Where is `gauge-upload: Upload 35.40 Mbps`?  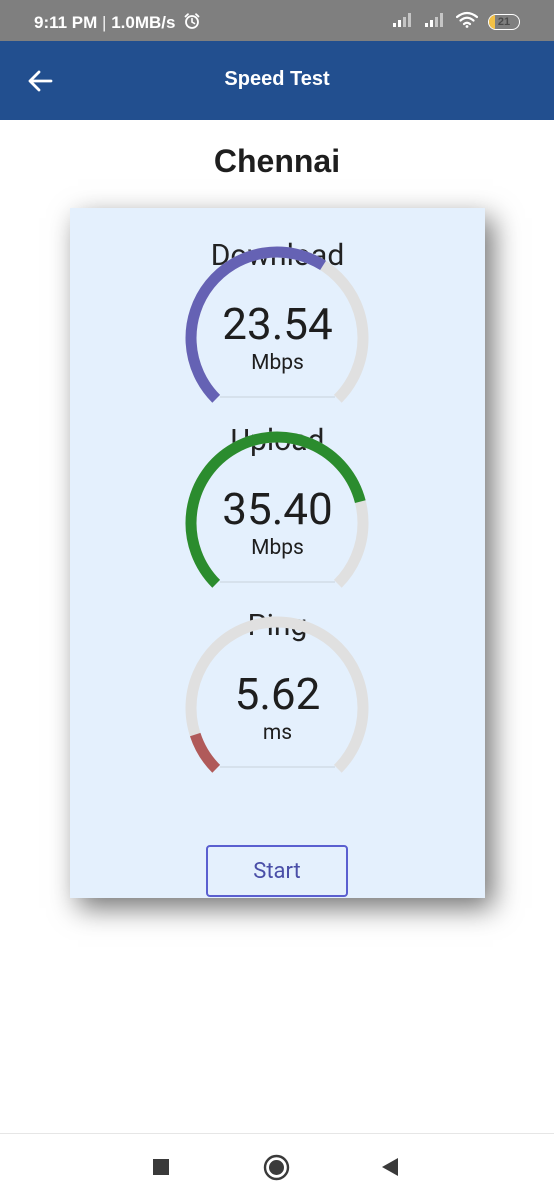
gauge-upload: Upload 35.40 Mbps is located at coordinates (277, 513).